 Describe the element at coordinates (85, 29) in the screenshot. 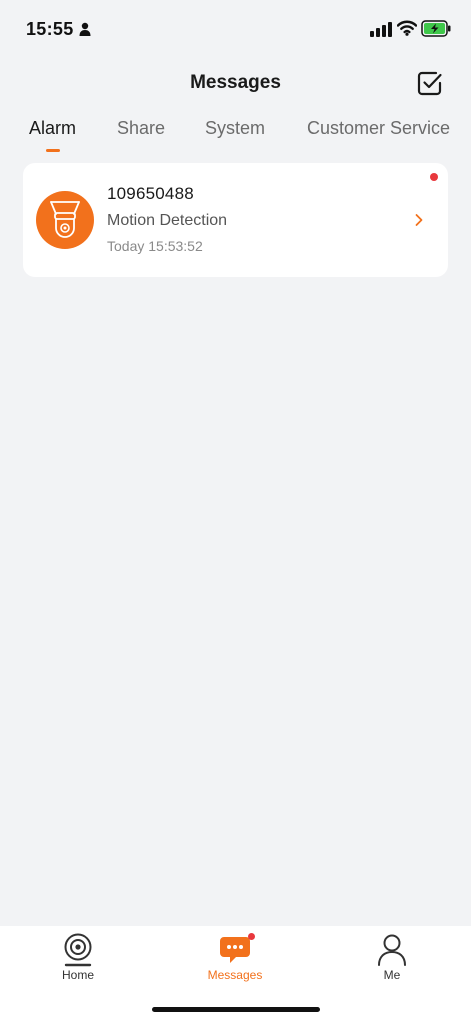

I see `person-status-icon` at that location.